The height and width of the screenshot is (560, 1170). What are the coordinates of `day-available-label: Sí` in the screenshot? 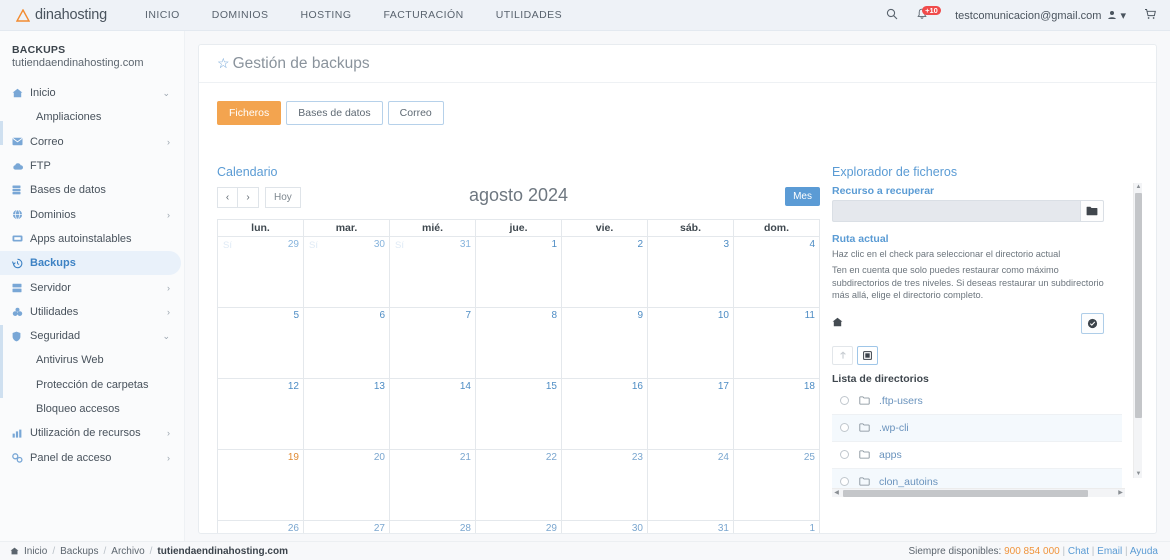 It's located at (743, 316).